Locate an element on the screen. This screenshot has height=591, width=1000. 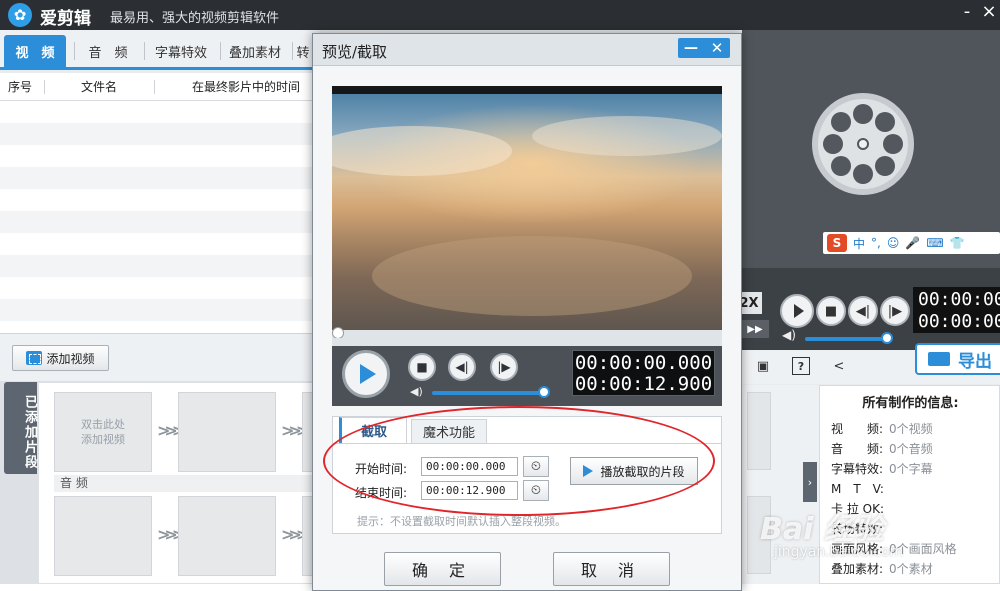
dialog-prev-frame-button: ◀| is located at coordinates (462, 367).